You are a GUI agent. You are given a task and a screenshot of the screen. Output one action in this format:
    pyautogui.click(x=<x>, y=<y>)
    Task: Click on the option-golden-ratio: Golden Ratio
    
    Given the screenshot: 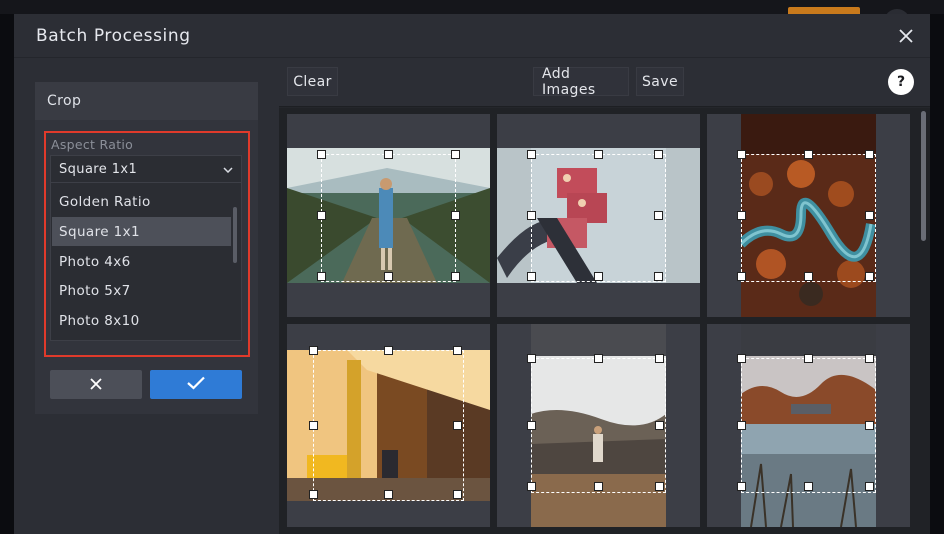 What is the action you would take?
    pyautogui.click(x=141, y=201)
    